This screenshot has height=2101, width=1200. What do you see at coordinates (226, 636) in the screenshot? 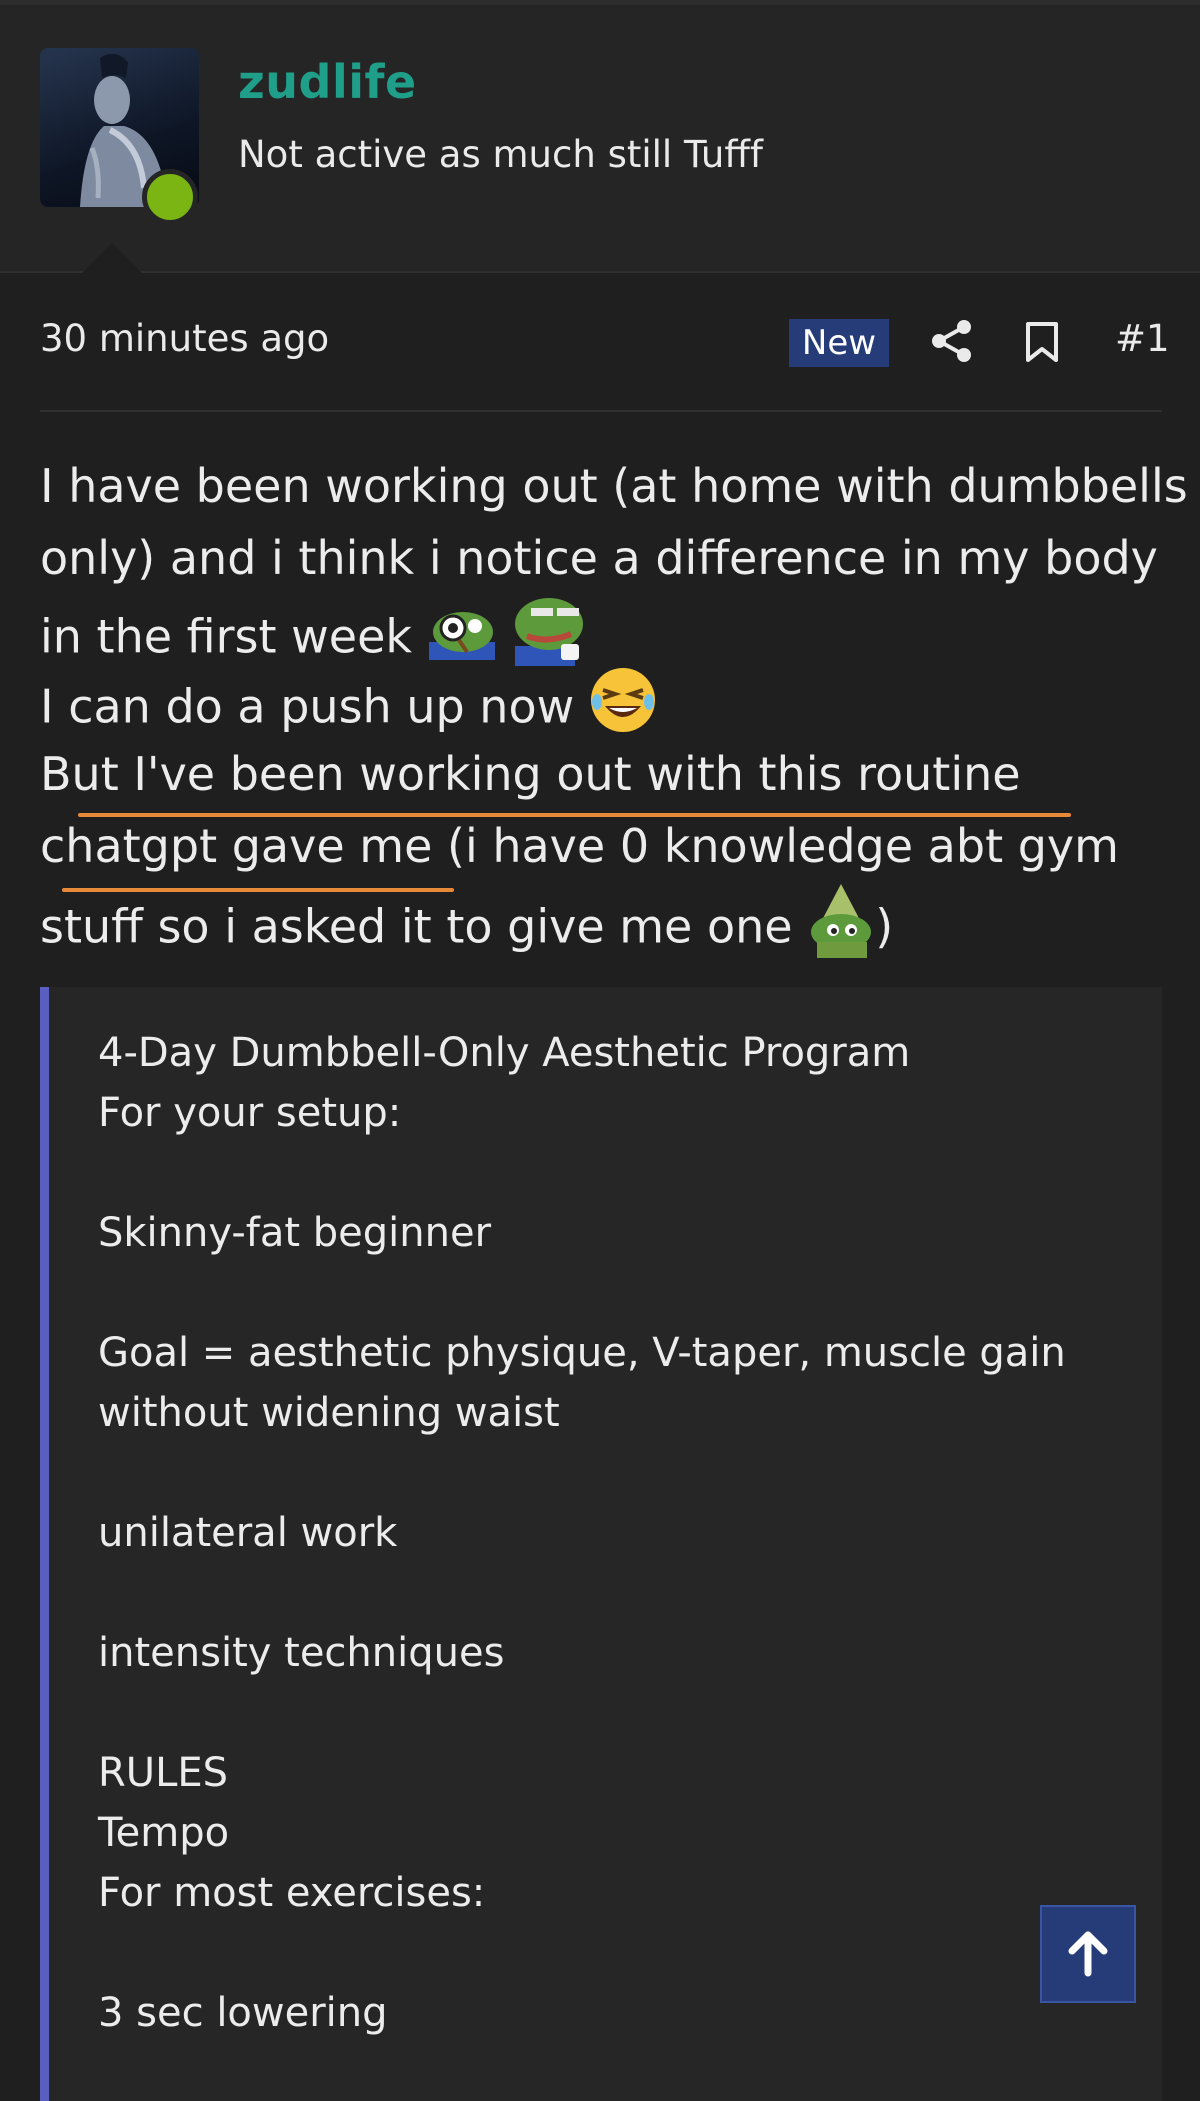
I see `post-line-text: in the first week` at bounding box center [226, 636].